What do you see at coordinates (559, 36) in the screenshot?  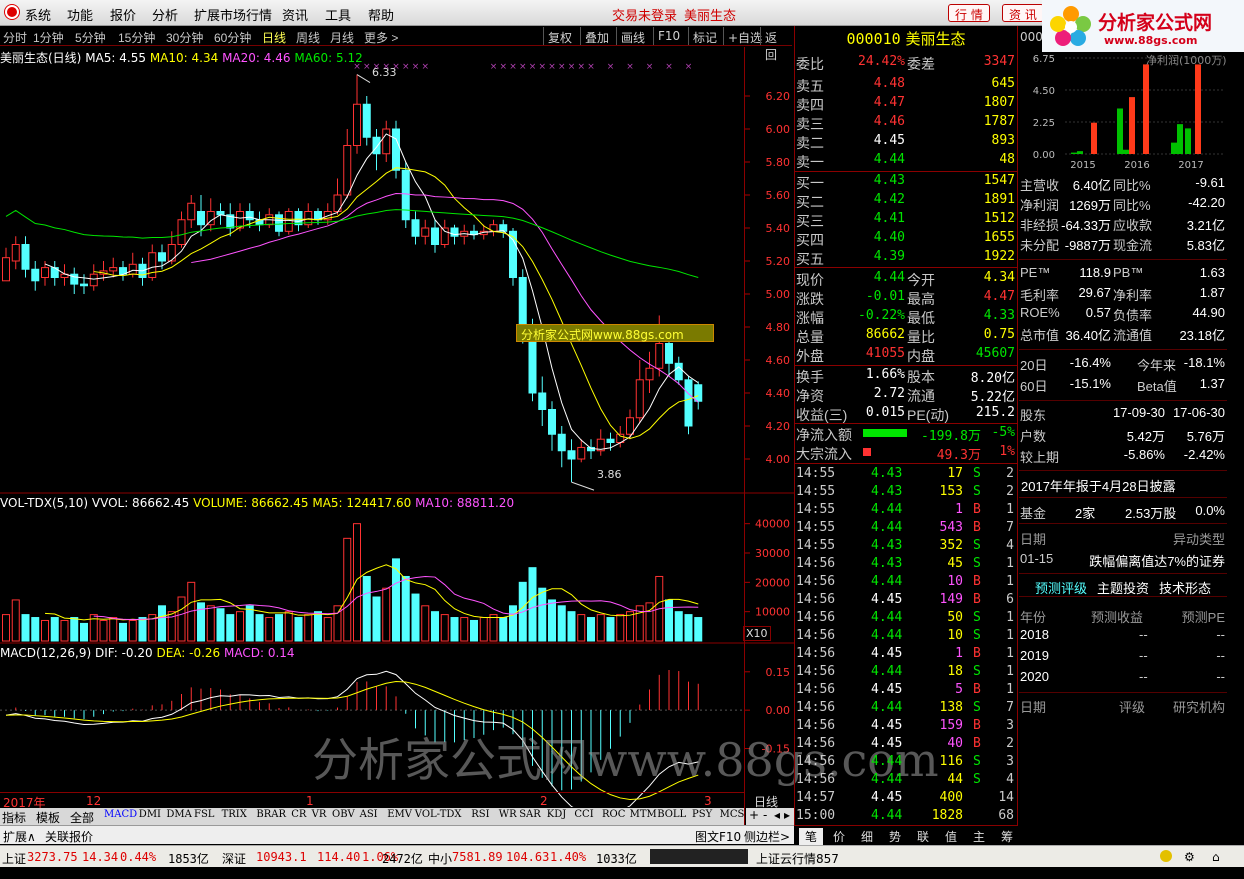 I see `adjust-button: 复权` at bounding box center [559, 36].